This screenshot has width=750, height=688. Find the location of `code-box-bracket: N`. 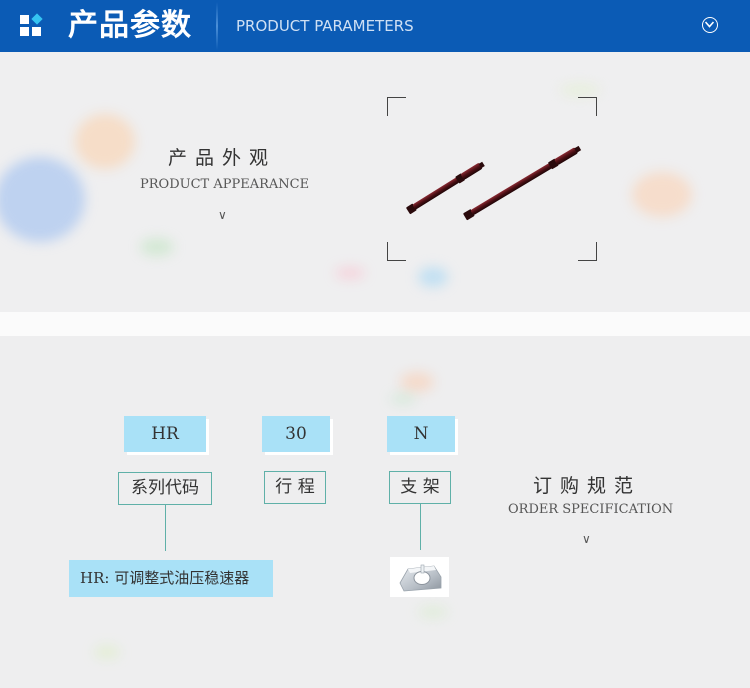

code-box-bracket: N is located at coordinates (421, 434).